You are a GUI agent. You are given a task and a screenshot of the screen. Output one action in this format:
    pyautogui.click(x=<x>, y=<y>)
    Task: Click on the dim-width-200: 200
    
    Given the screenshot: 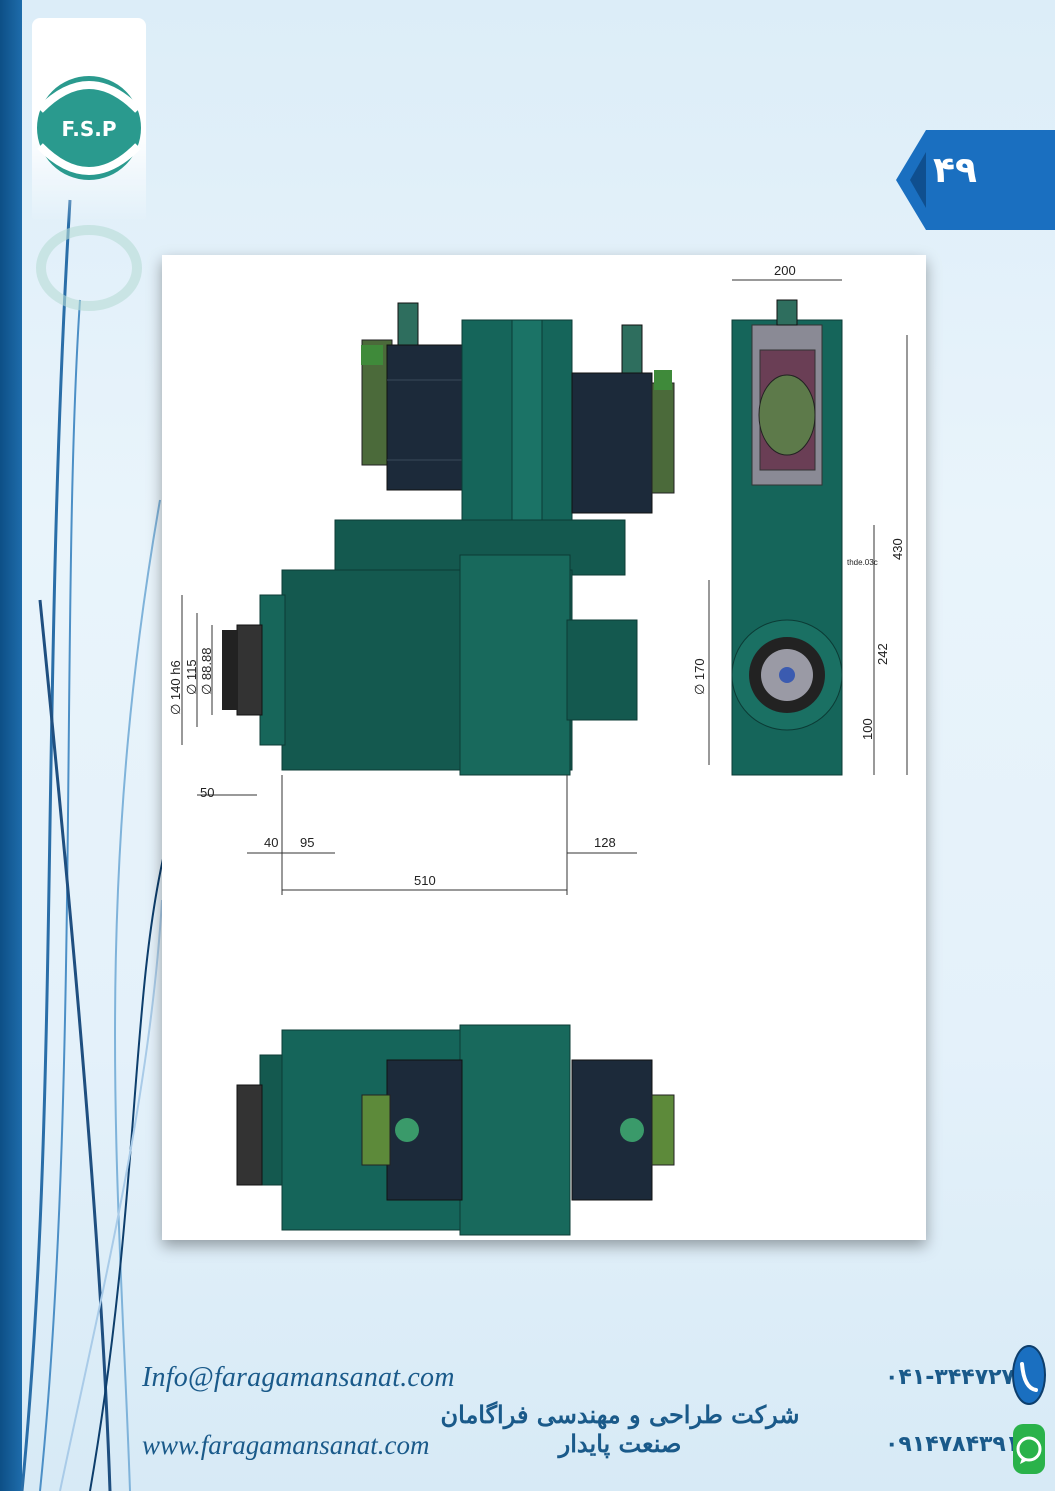 What is the action you would take?
    pyautogui.click(x=785, y=270)
    